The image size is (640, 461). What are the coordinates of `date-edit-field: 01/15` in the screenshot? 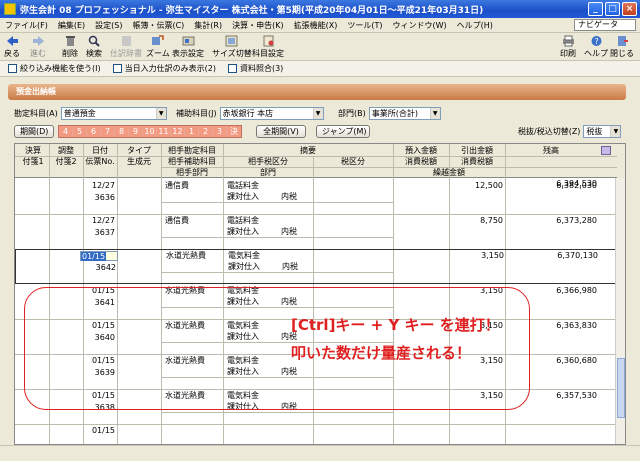 It's located at (99, 256).